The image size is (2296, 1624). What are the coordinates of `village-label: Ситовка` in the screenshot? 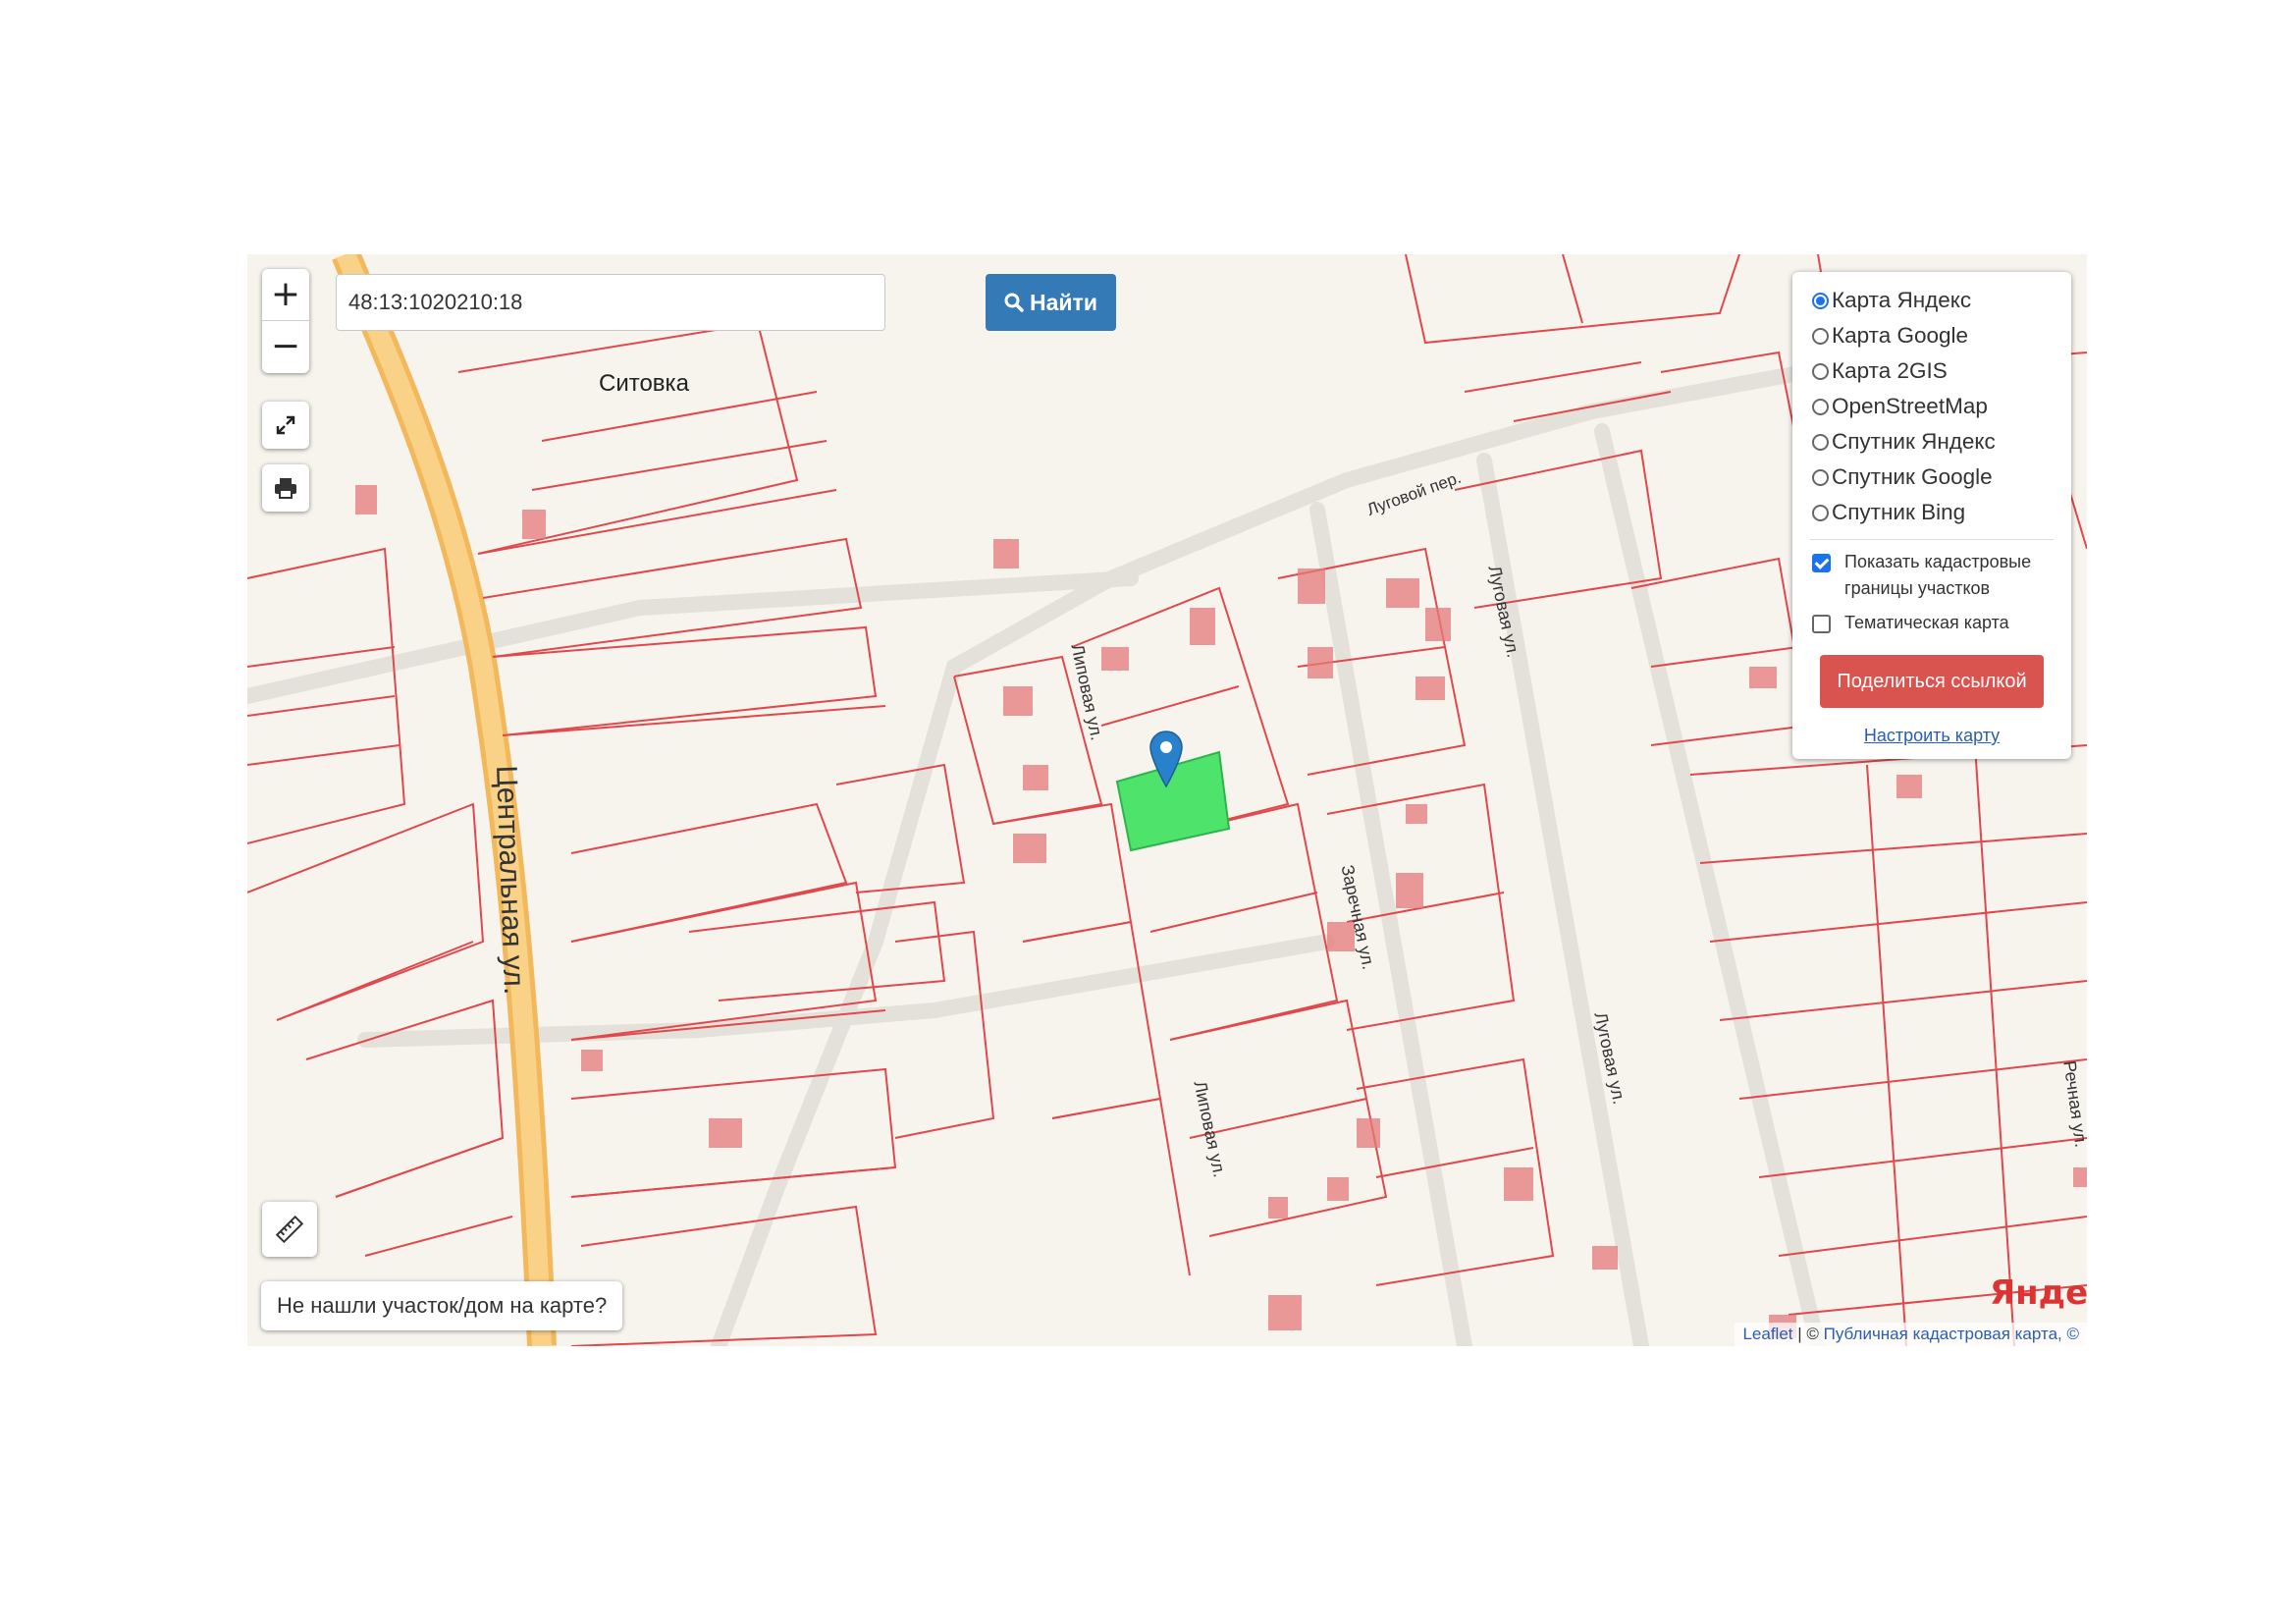 It's located at (644, 383).